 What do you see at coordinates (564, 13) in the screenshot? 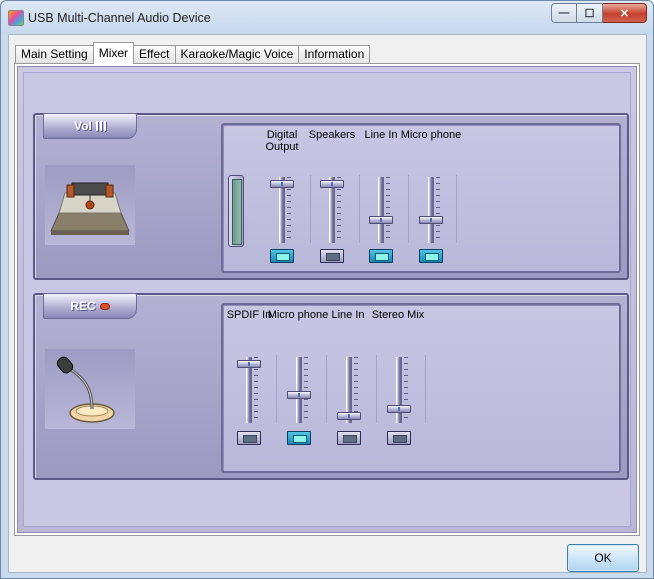
I see `minimize-button: —` at bounding box center [564, 13].